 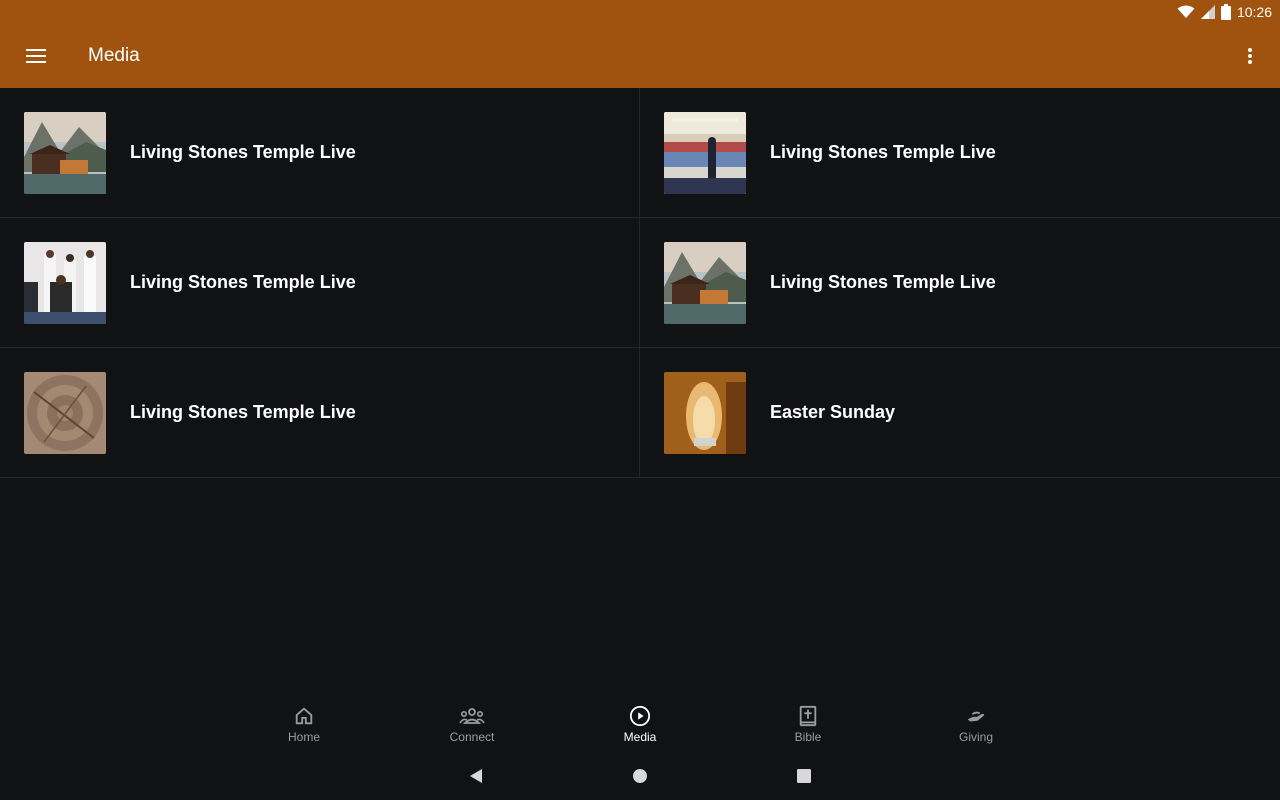 I want to click on wifi-icon, so click(x=1186, y=11).